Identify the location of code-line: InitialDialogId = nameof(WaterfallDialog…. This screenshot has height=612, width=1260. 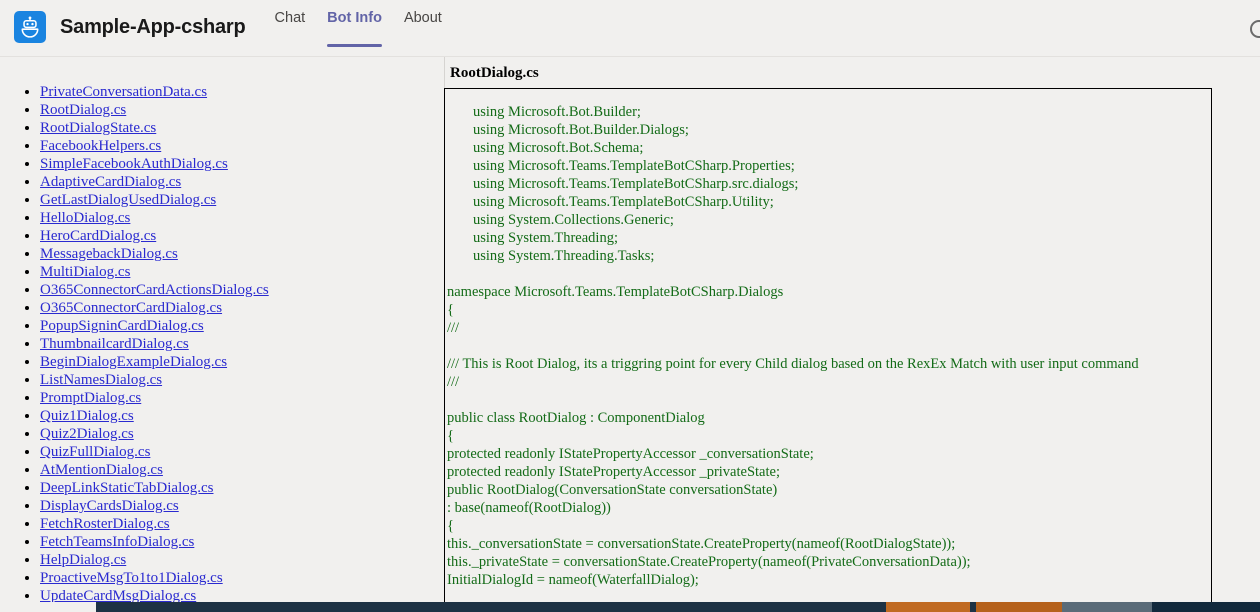
(573, 580).